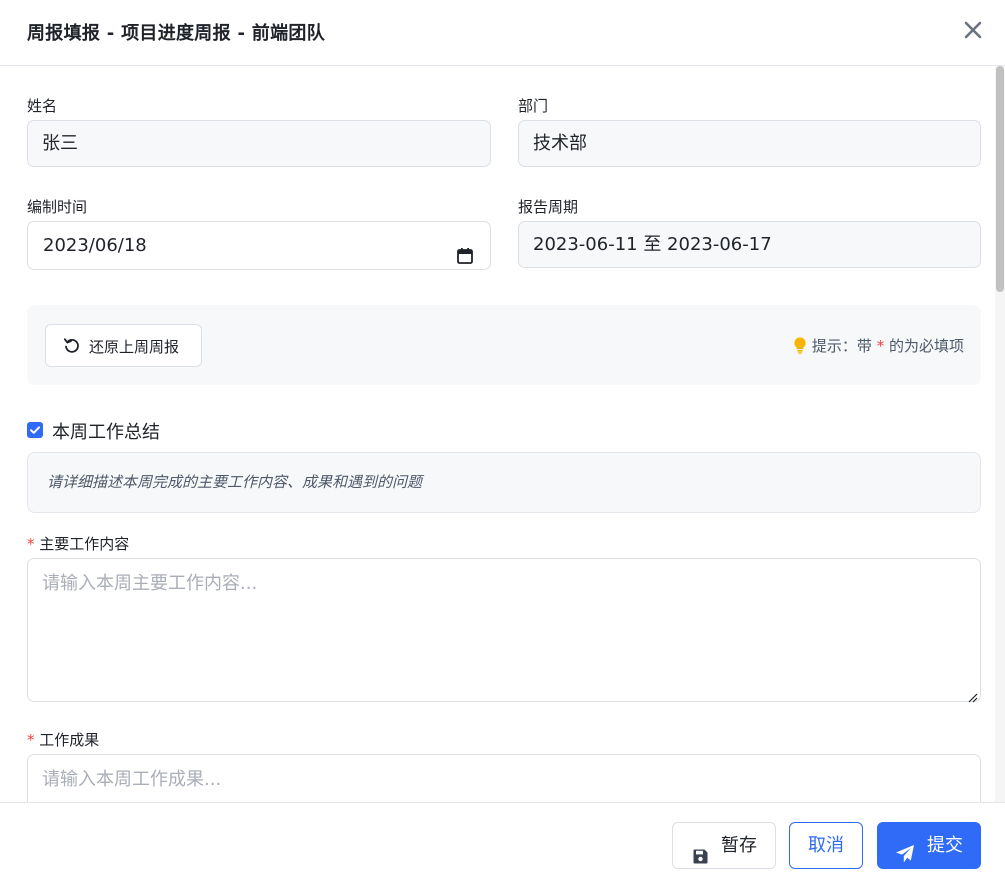  I want to click on department-field: 技术部, so click(749, 143).